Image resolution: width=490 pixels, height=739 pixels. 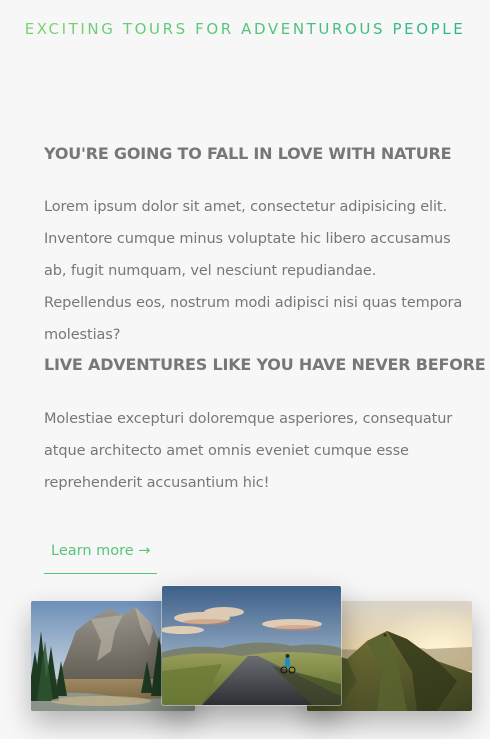 I want to click on road-photo-image, so click(x=251, y=645).